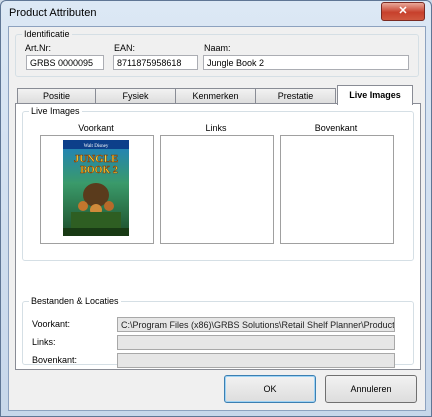  I want to click on artnr-field: GRBS 0000095, so click(65, 62).